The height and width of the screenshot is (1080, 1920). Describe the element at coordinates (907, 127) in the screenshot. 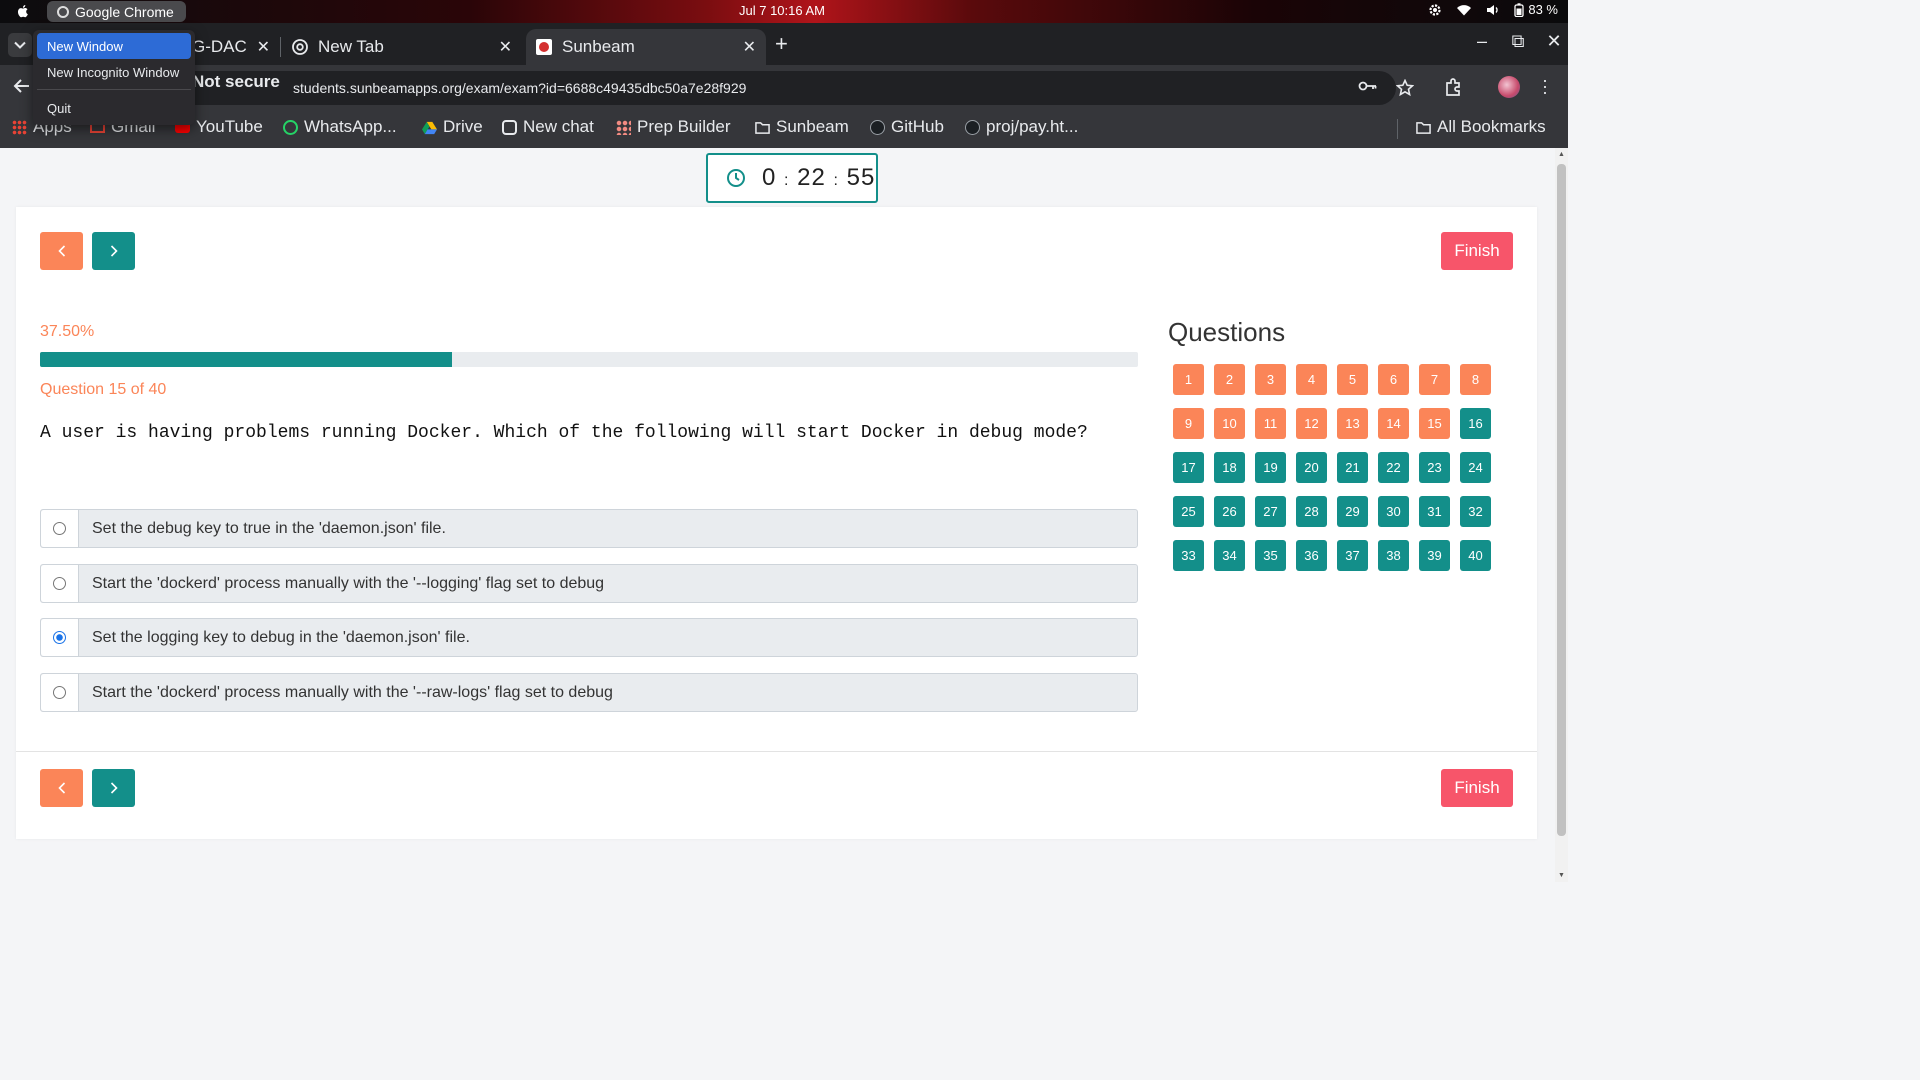

I see `bookmark-github: GitHub` at that location.